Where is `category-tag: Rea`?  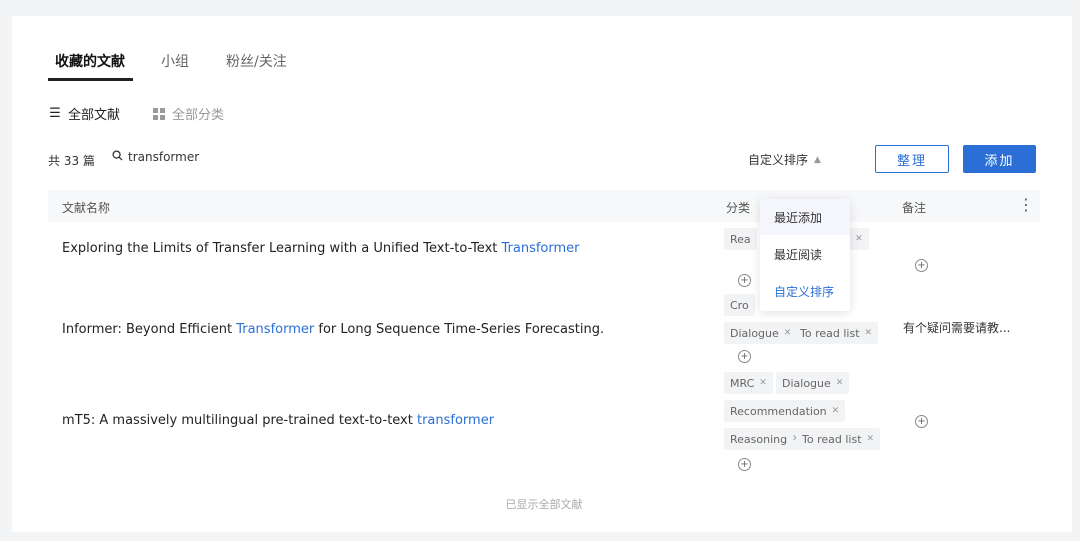 category-tag: Rea is located at coordinates (740, 239).